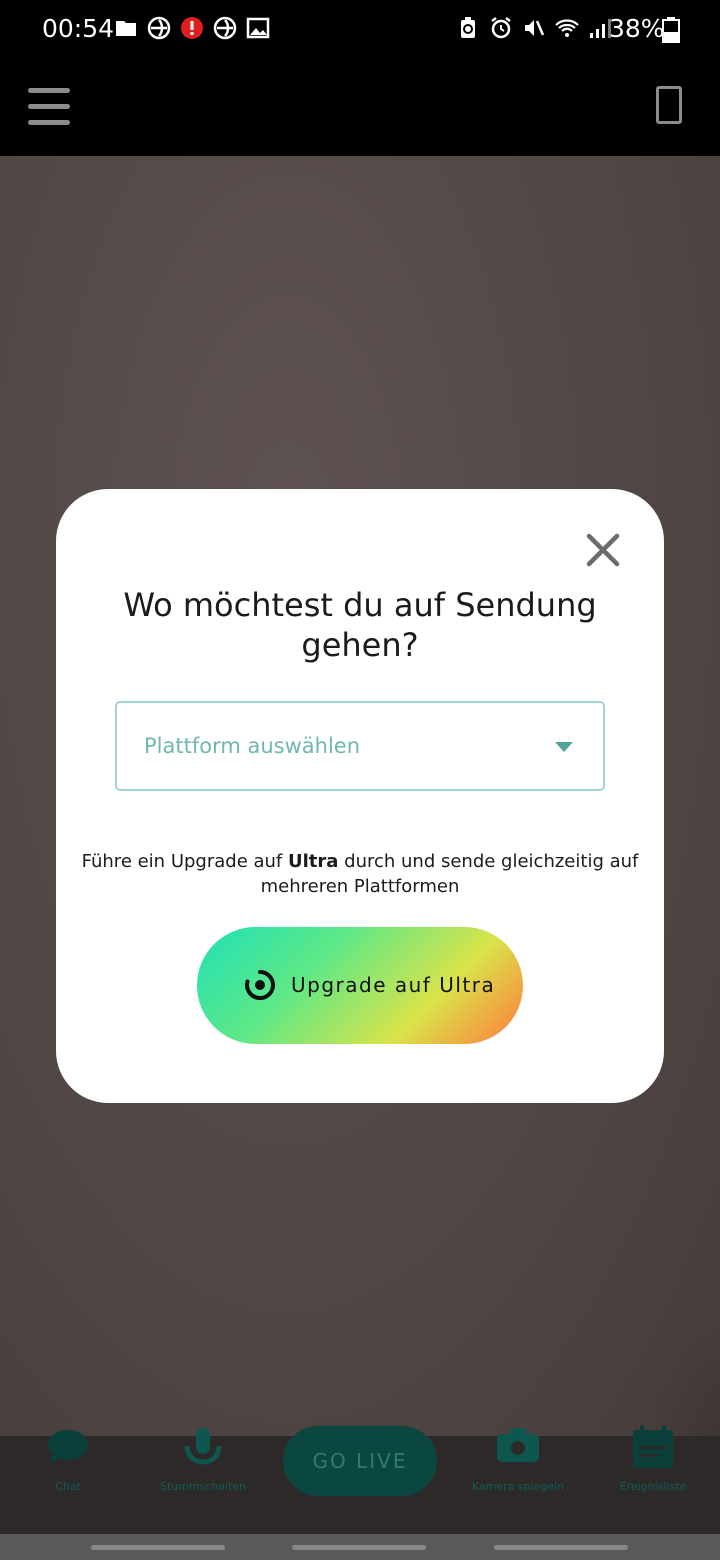 This screenshot has height=1560, width=720. I want to click on go-live-button: GO LIVE, so click(360, 1461).